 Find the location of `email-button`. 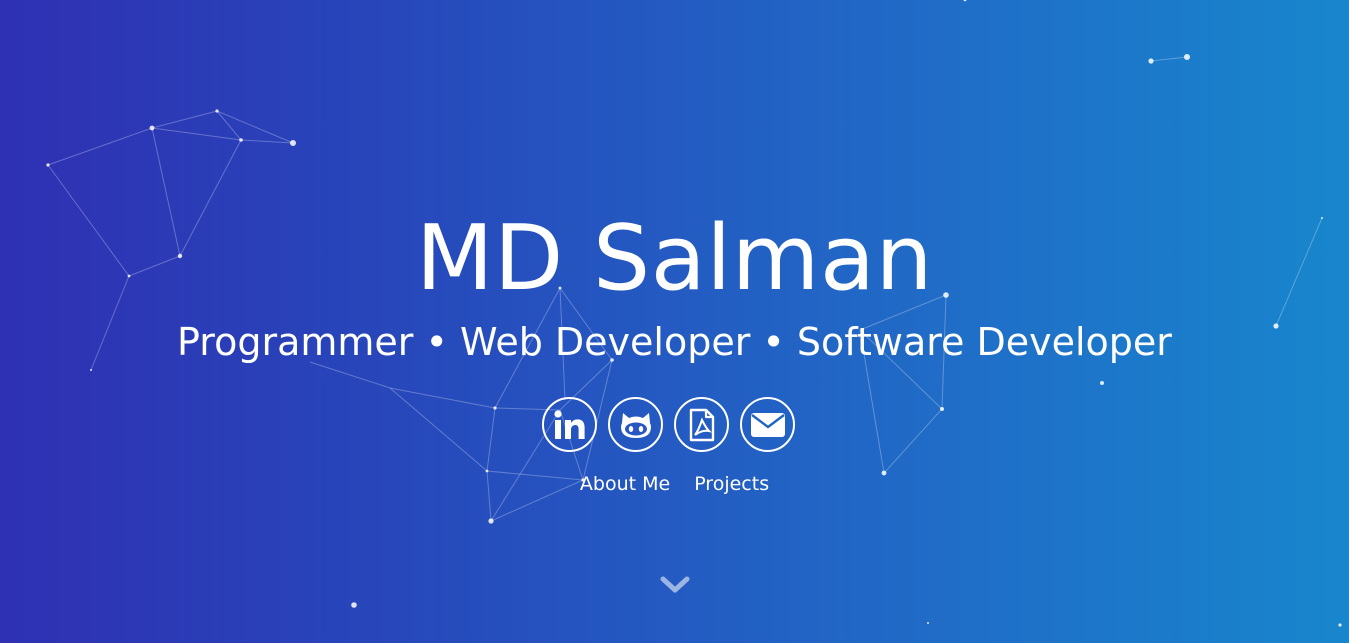

email-button is located at coordinates (767, 424).